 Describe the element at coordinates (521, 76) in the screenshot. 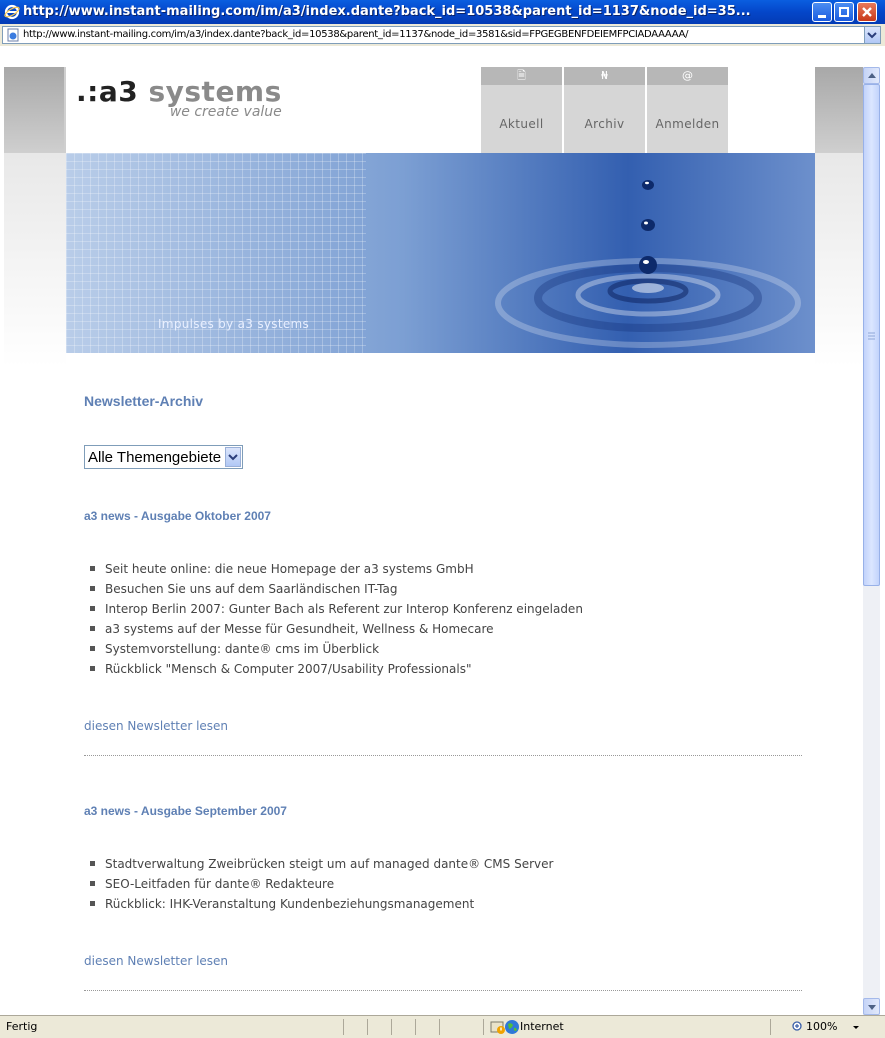

I see `document-icon: 🗎` at that location.